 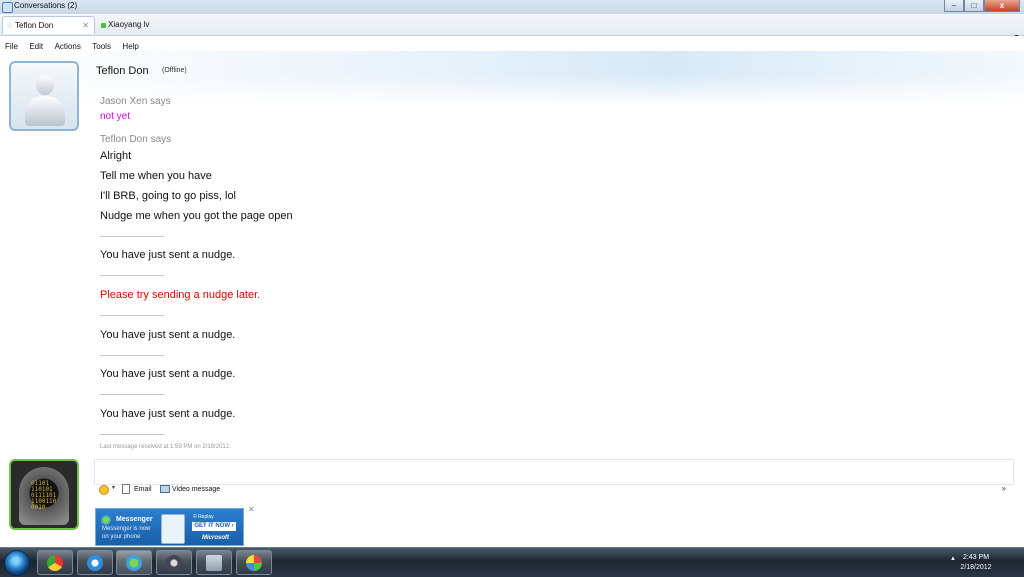 I want to click on calculator-taskbar-button, so click(x=214, y=562).